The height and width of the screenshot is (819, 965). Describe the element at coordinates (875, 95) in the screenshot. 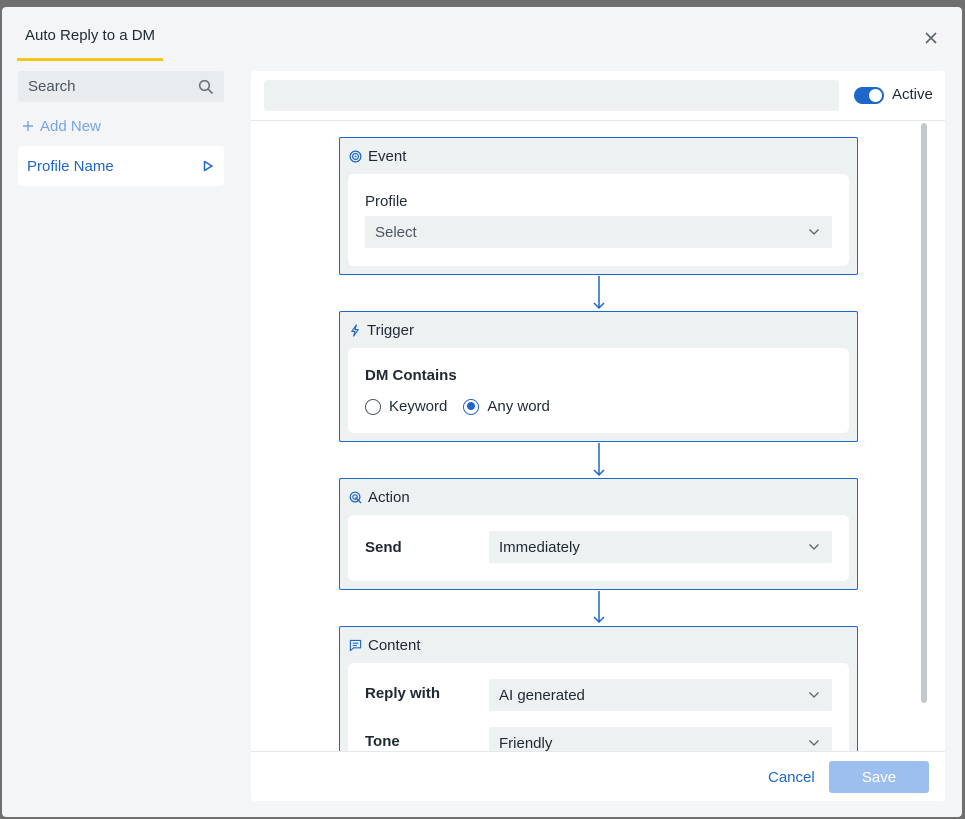

I see `toggle-knob` at that location.